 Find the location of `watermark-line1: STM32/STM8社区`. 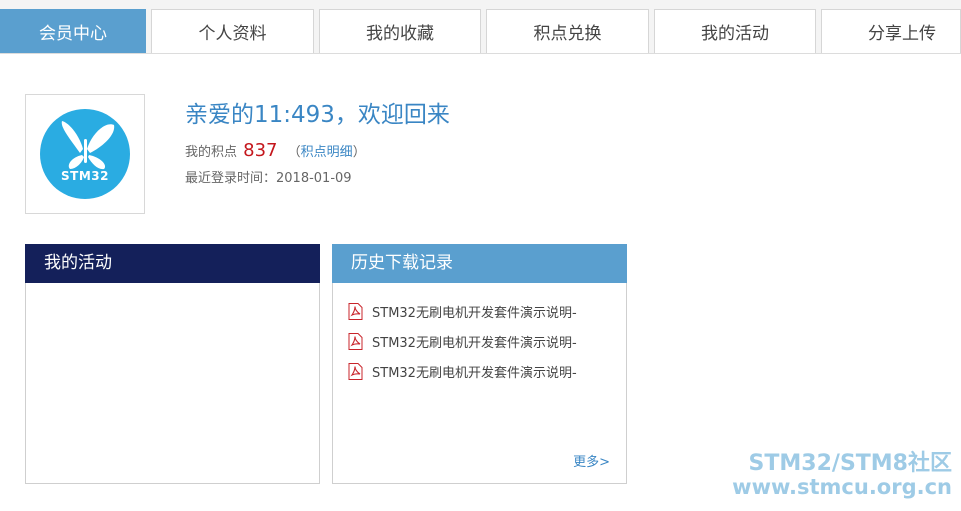

watermark-line1: STM32/STM8社区 is located at coordinates (850, 463).